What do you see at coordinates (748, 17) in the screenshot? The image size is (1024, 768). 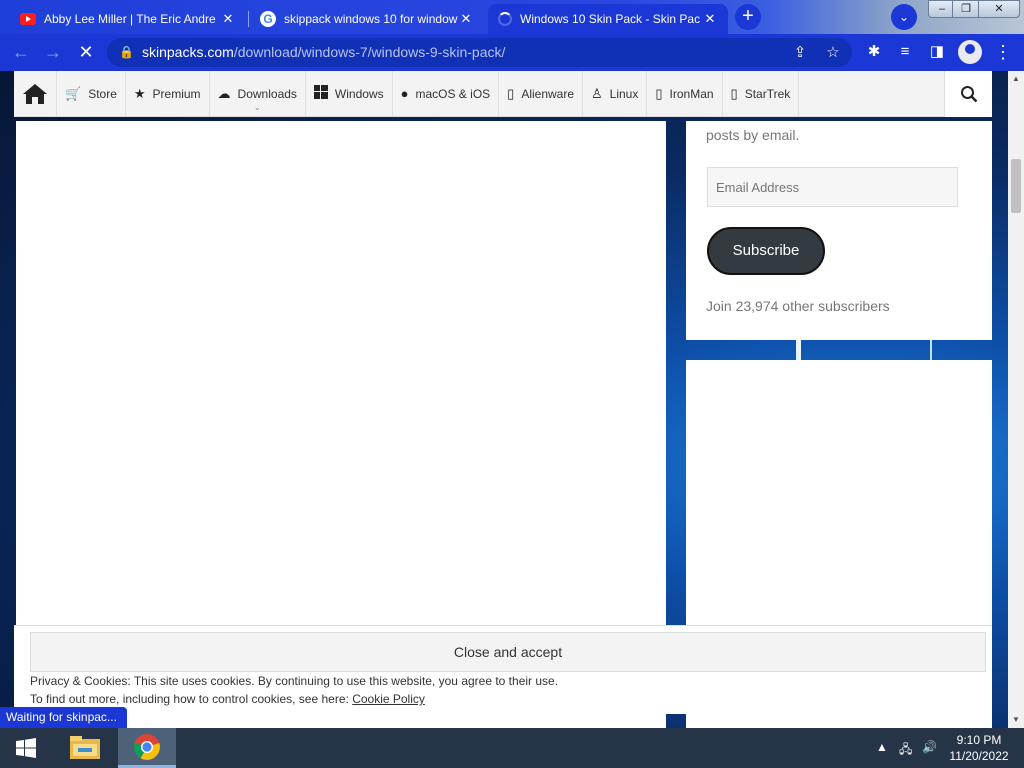 I see `new-tab-button: +` at bounding box center [748, 17].